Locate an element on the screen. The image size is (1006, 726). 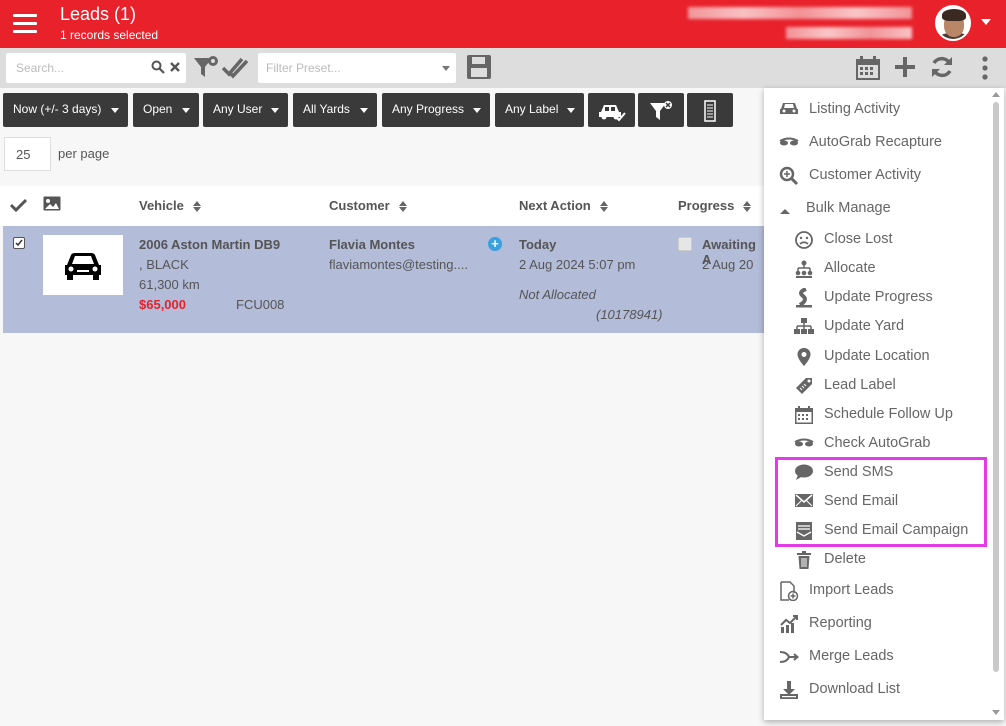
per-page-input: 25 is located at coordinates (27, 154).